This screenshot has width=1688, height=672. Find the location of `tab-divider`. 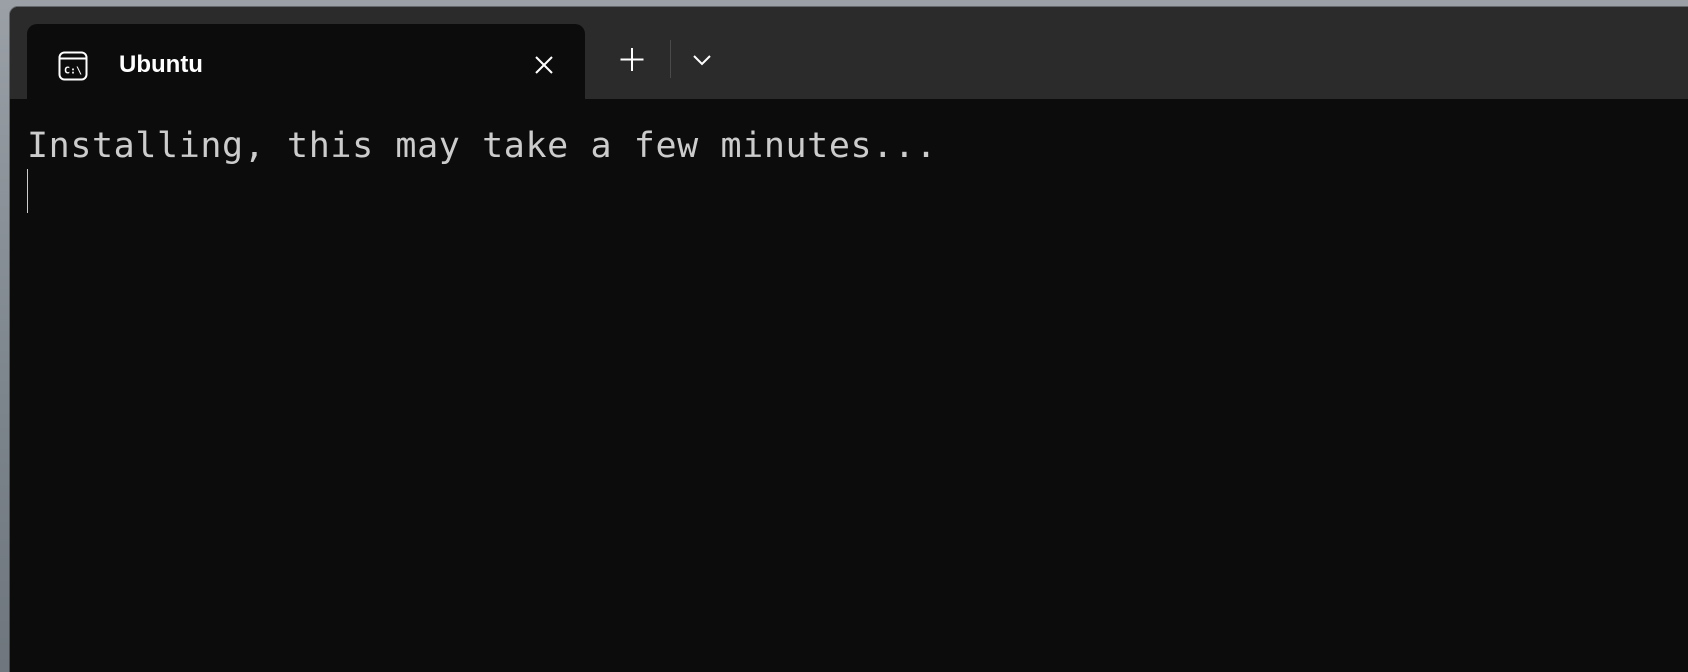

tab-divider is located at coordinates (670, 59).